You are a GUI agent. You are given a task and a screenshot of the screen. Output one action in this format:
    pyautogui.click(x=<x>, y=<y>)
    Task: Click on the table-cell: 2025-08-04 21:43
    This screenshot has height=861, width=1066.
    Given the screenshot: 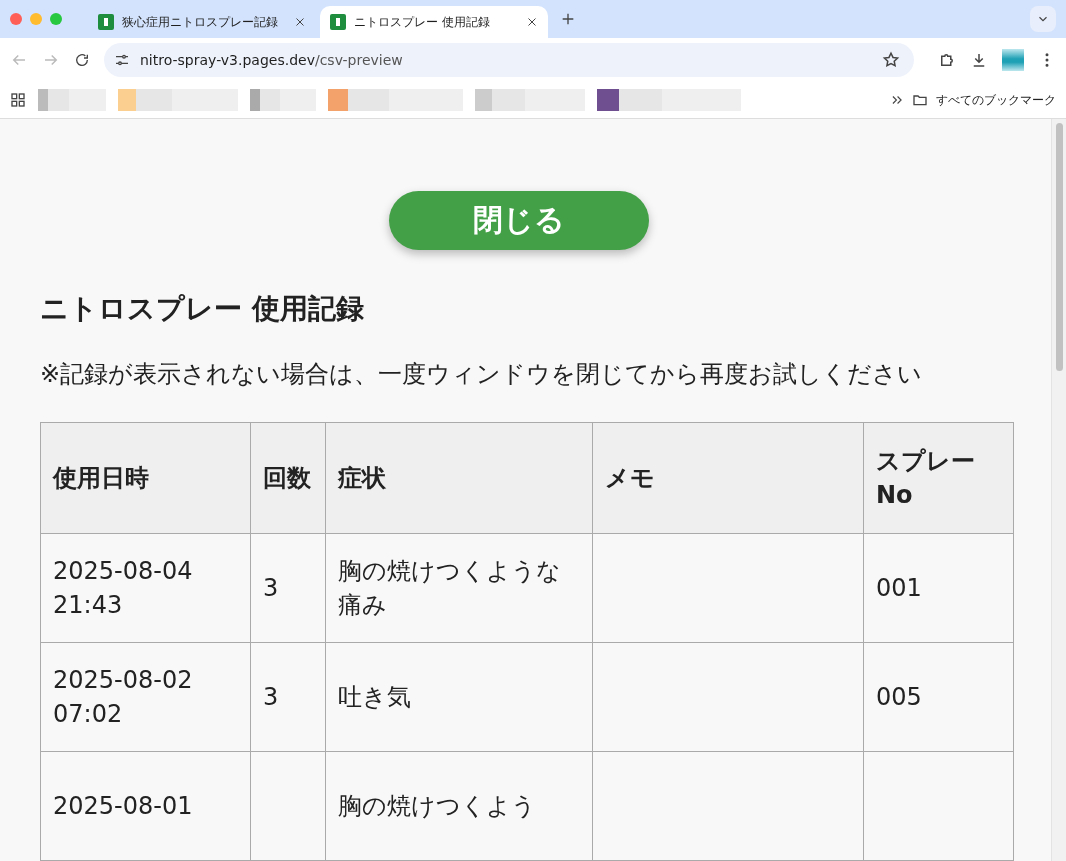 What is the action you would take?
    pyautogui.click(x=145, y=588)
    